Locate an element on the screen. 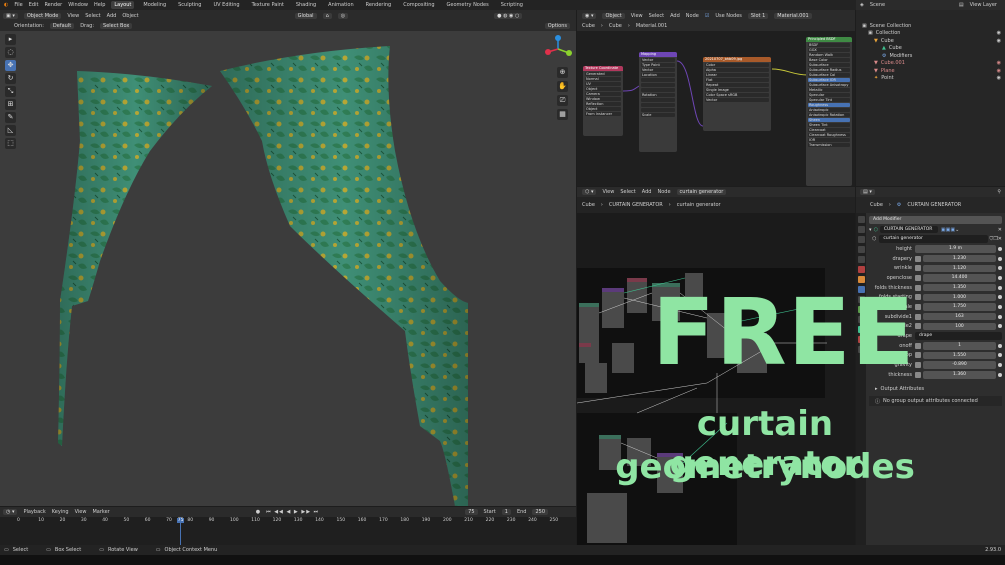  viewport-menu-object: Object is located at coordinates (130, 16).